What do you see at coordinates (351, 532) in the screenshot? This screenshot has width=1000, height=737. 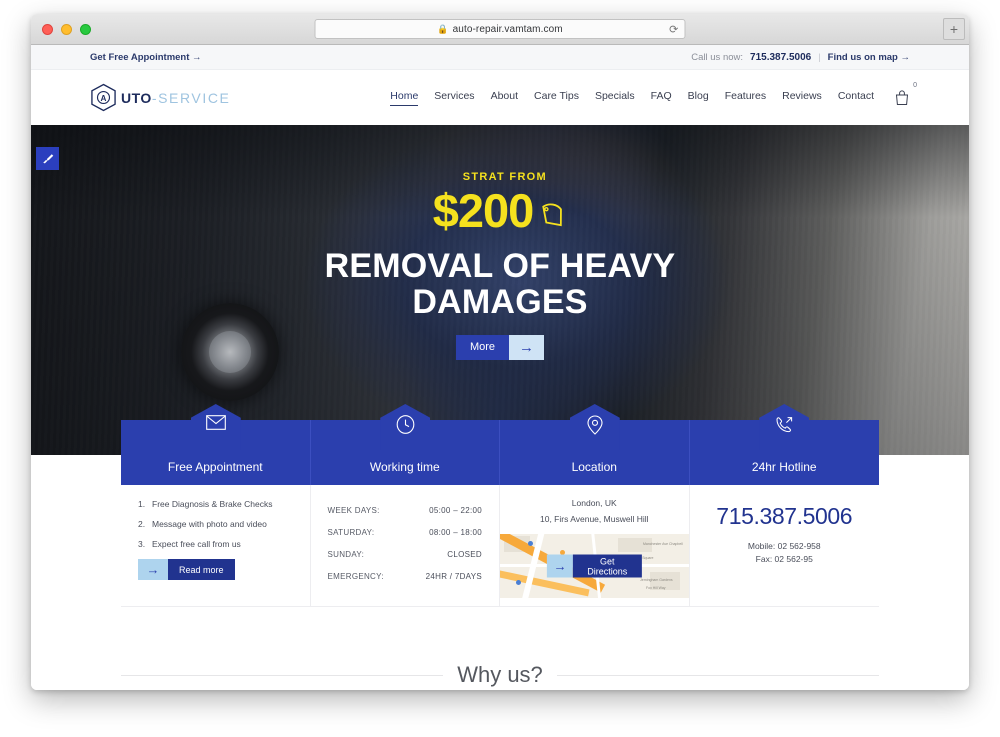 I see `hours-label: SATURDAY:` at bounding box center [351, 532].